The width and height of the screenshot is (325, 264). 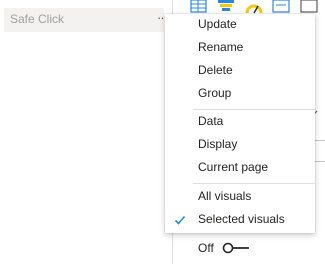 I want to click on menu-item-delete: Delete, so click(x=240, y=71).